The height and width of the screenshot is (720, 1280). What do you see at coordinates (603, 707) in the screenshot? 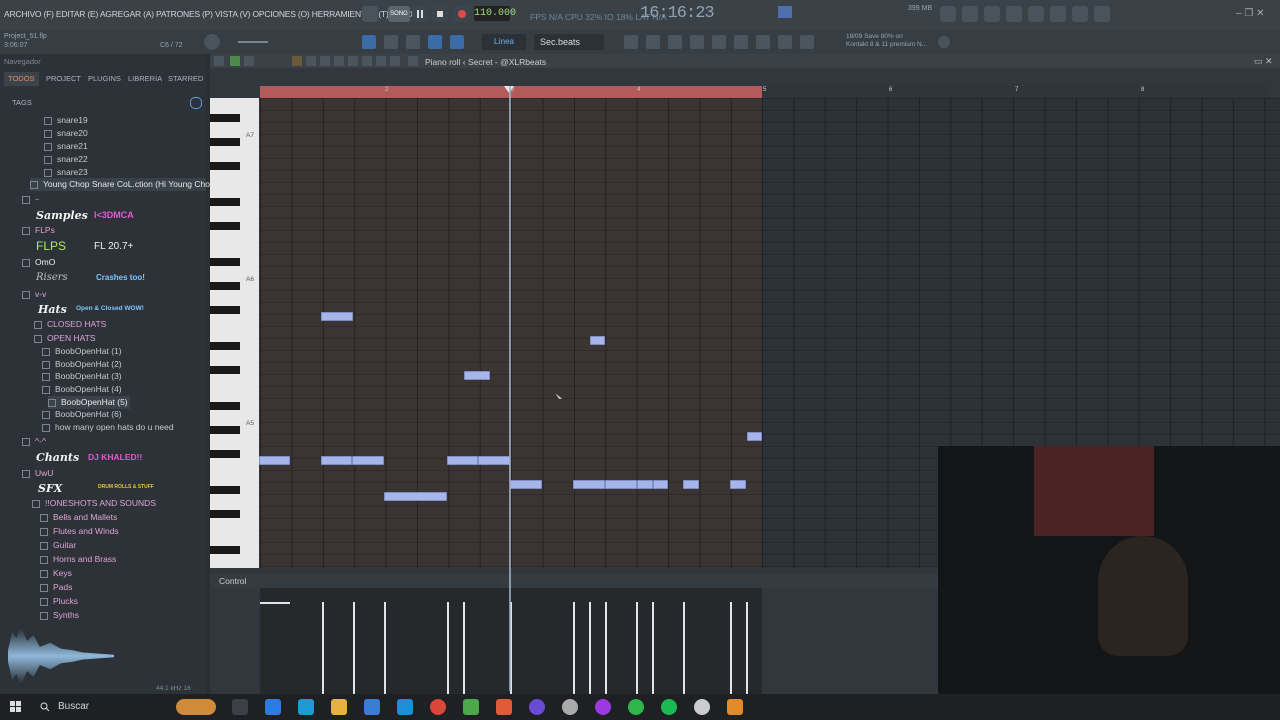
I see `app-icon` at bounding box center [603, 707].